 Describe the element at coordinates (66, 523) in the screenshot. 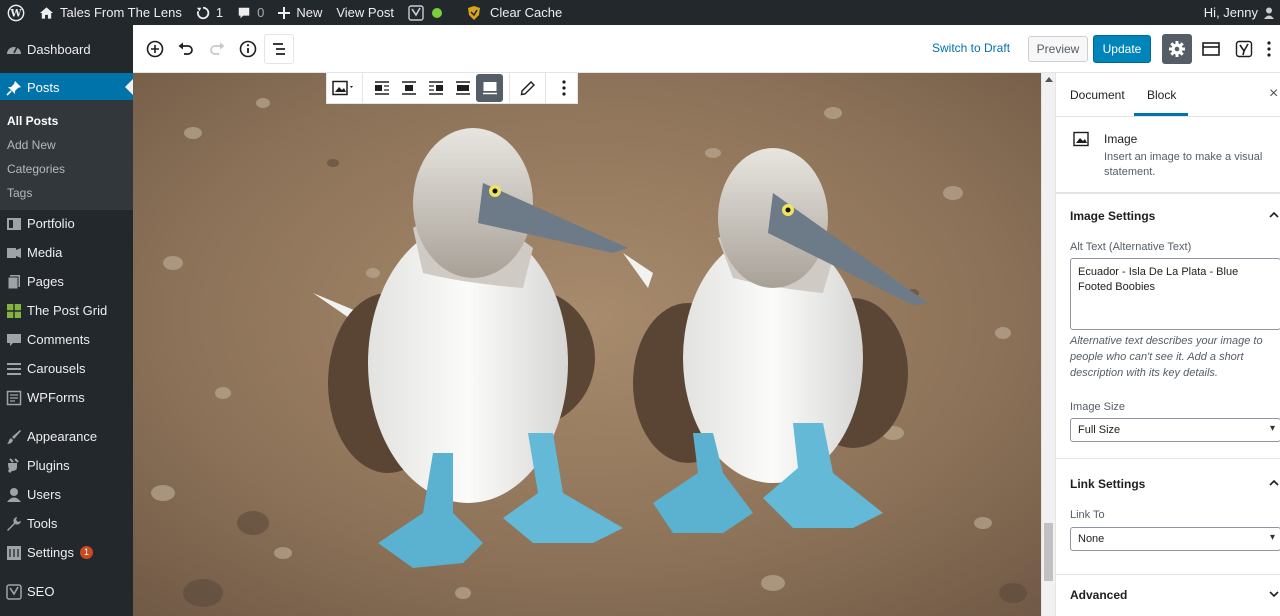

I see `sidebar-item-tools: Tools` at that location.